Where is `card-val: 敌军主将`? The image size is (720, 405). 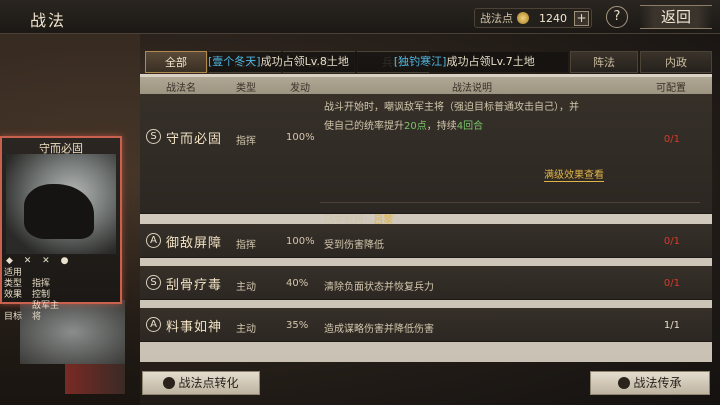 card-val: 敌军主将 is located at coordinates (46, 311).